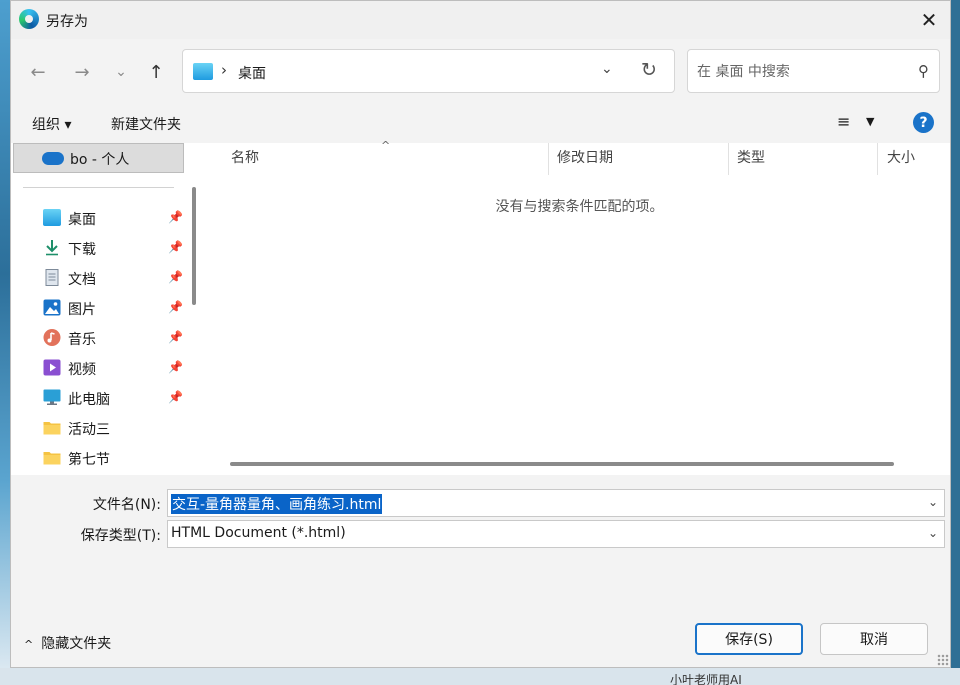  What do you see at coordinates (101, 248) in the screenshot?
I see `sidebar-item-downloads: 下载 📌` at bounding box center [101, 248].